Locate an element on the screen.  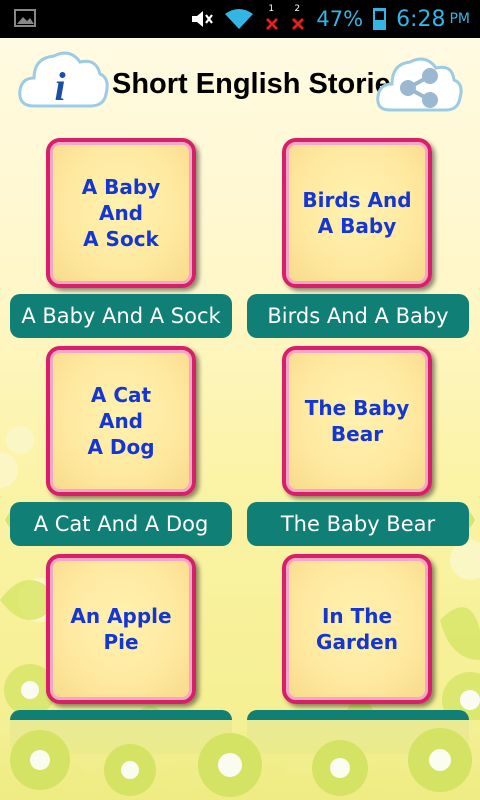
notification-count-2: 2 is located at coordinates (297, 9).